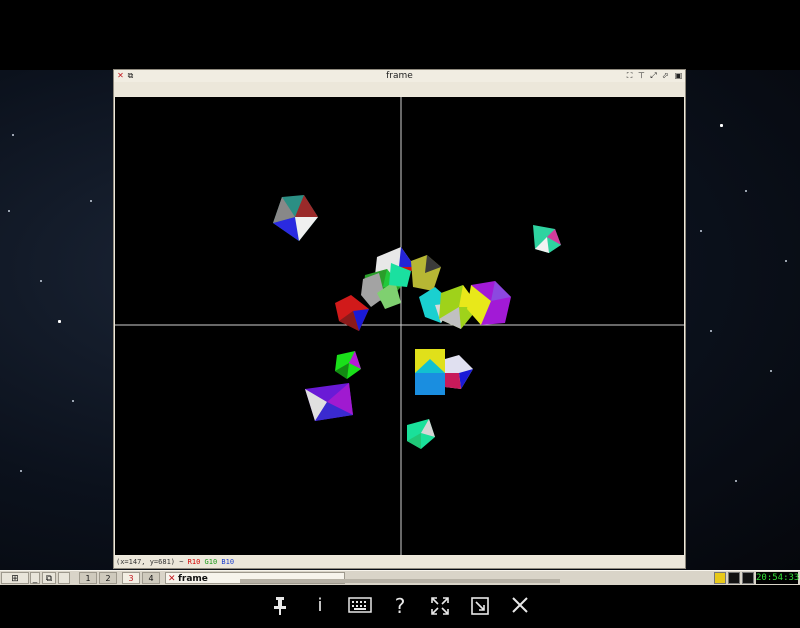 This screenshot has width=800, height=628. I want to click on maximize-box-icon: ▣, so click(678, 75).